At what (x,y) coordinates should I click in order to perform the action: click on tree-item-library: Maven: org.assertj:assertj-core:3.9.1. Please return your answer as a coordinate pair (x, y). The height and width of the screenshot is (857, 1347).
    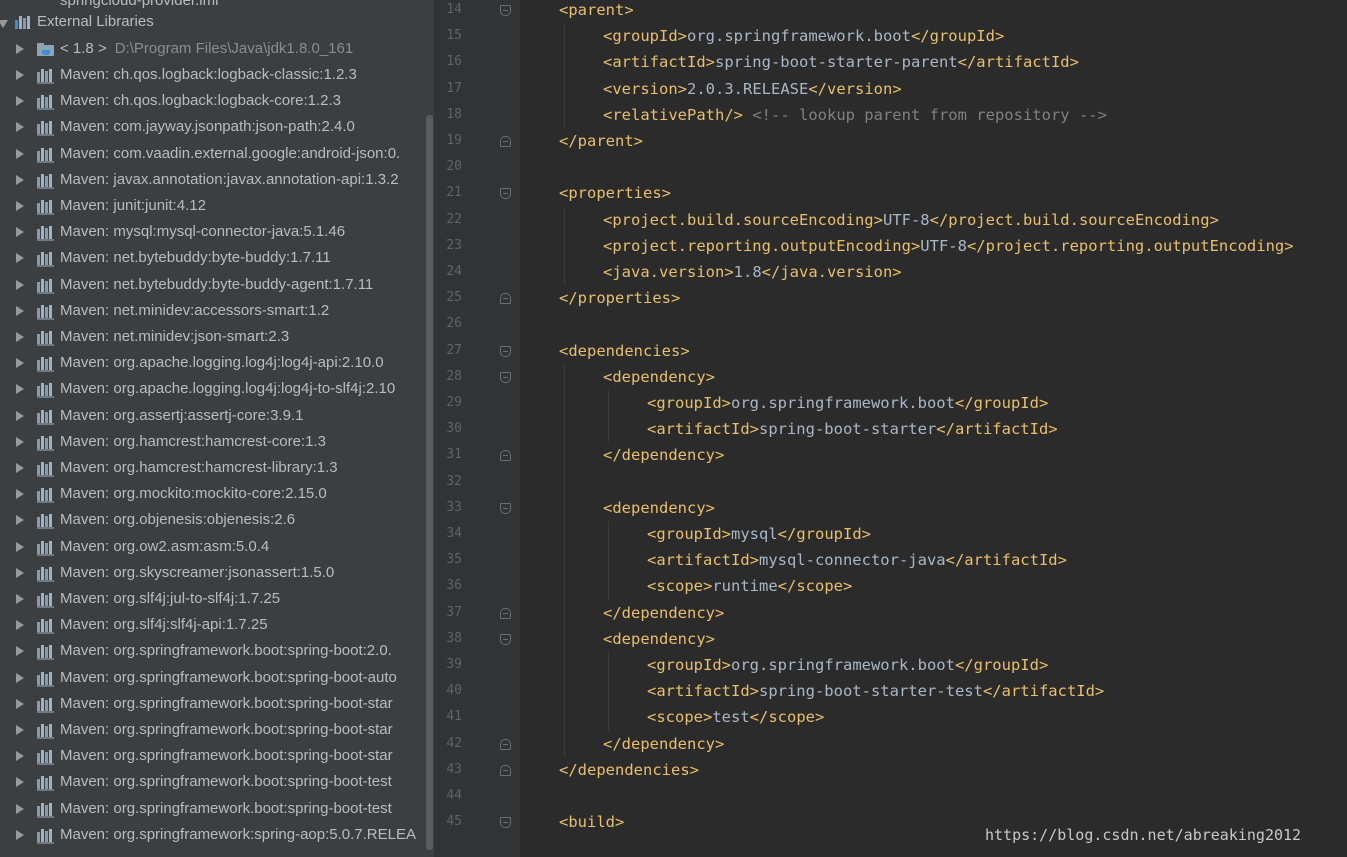
    Looking at the image, I should click on (212, 416).